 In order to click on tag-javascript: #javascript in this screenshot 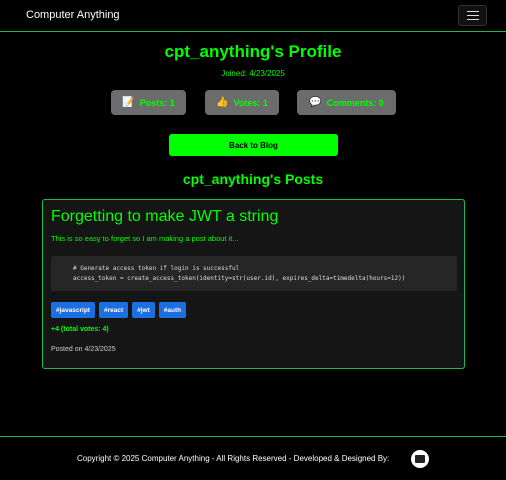, I will do `click(73, 310)`.